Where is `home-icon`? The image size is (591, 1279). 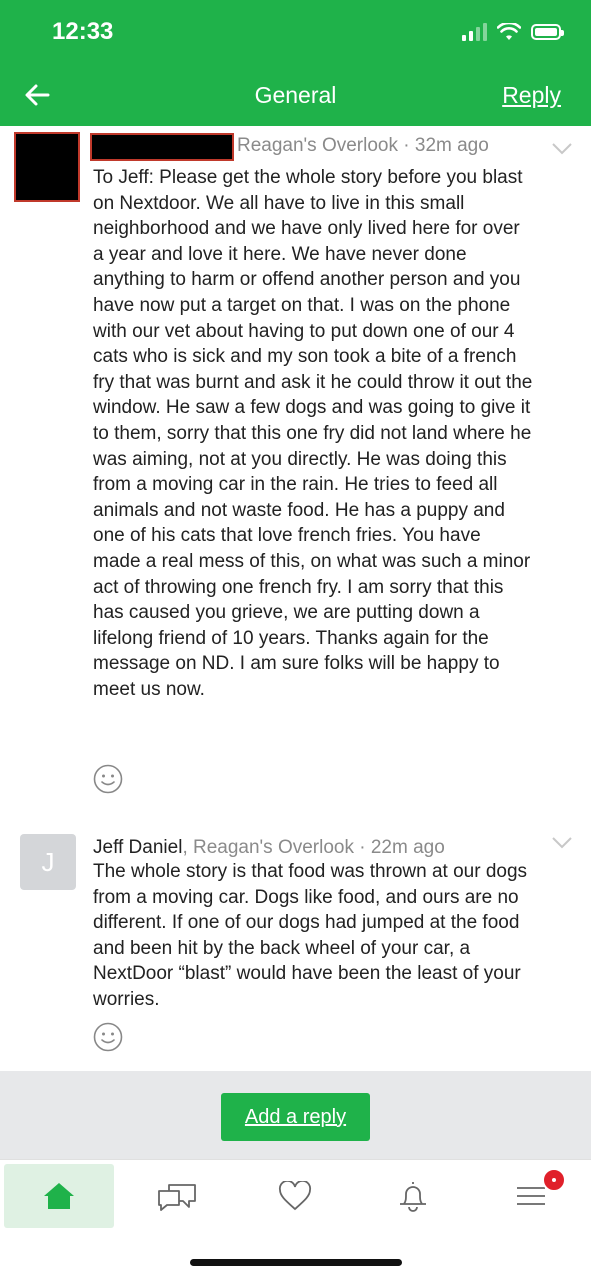
home-icon is located at coordinates (59, 1196).